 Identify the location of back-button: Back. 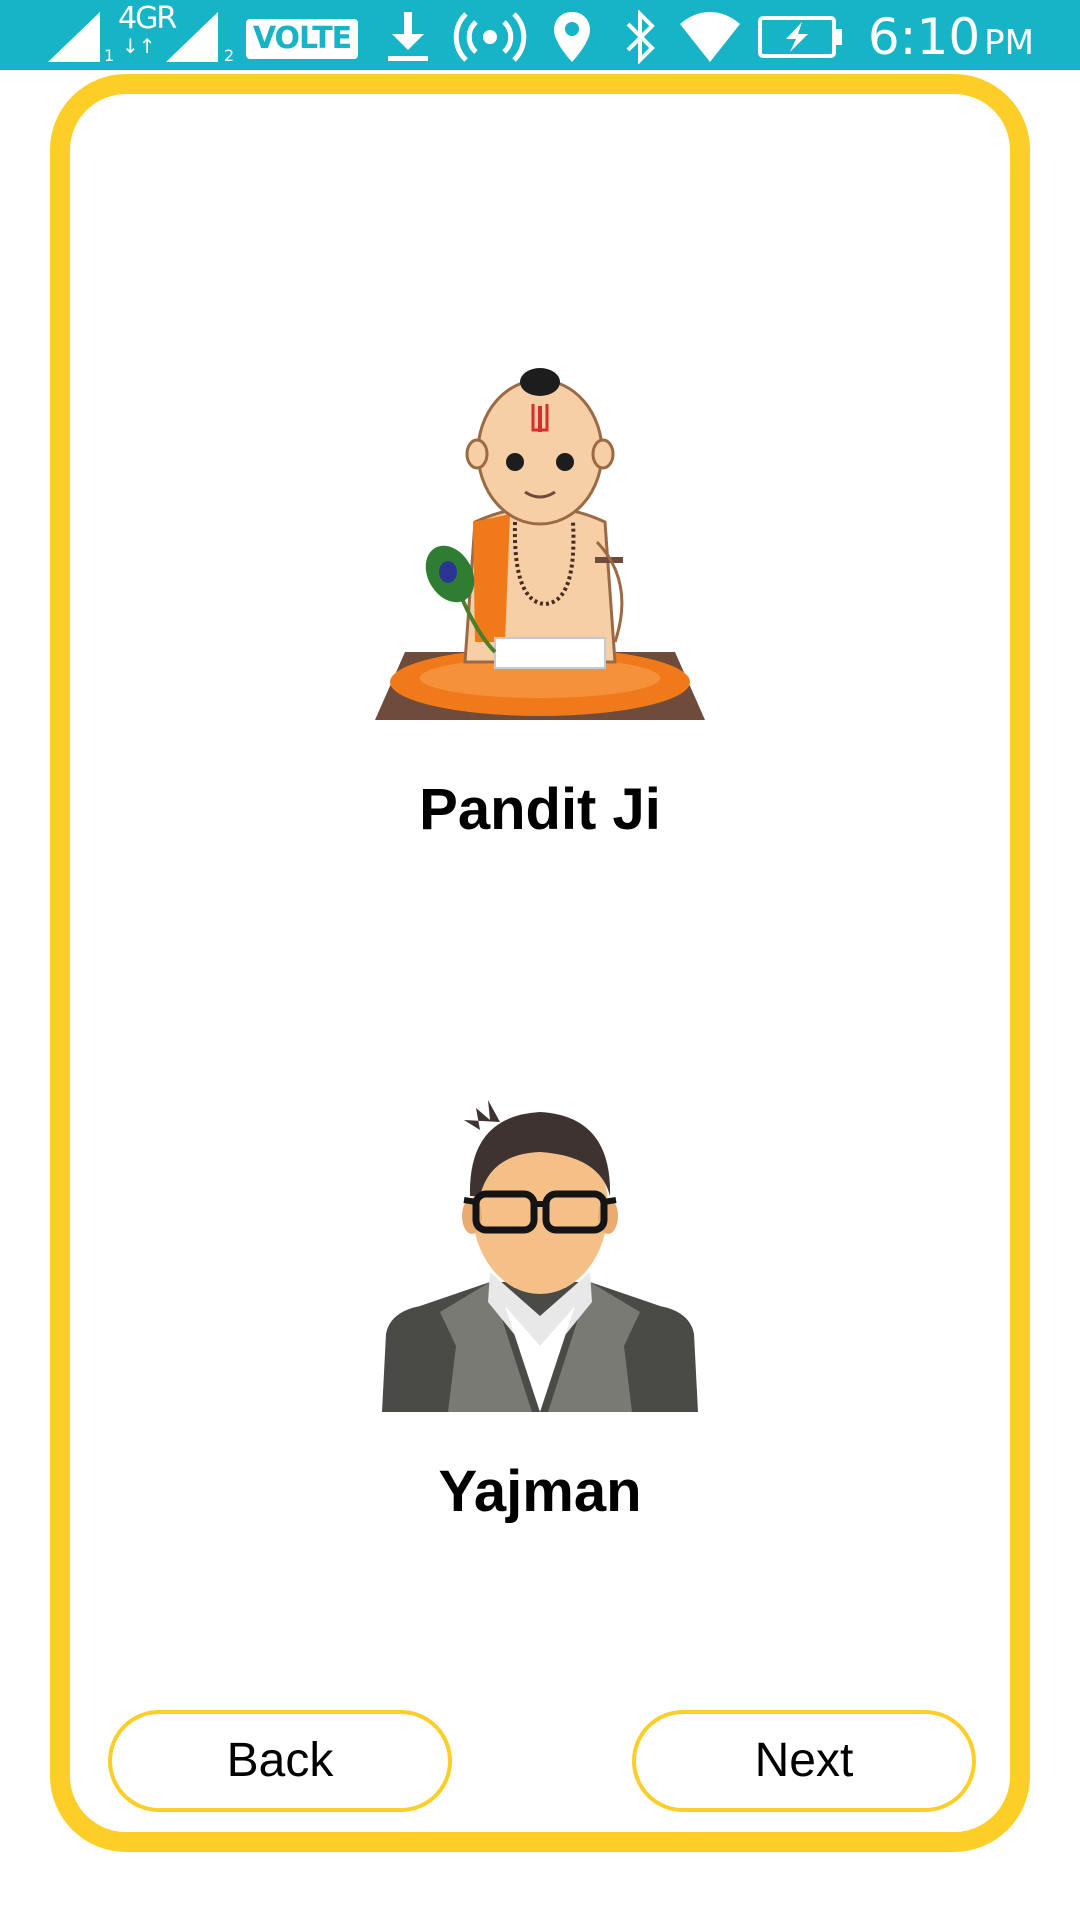
(280, 1761).